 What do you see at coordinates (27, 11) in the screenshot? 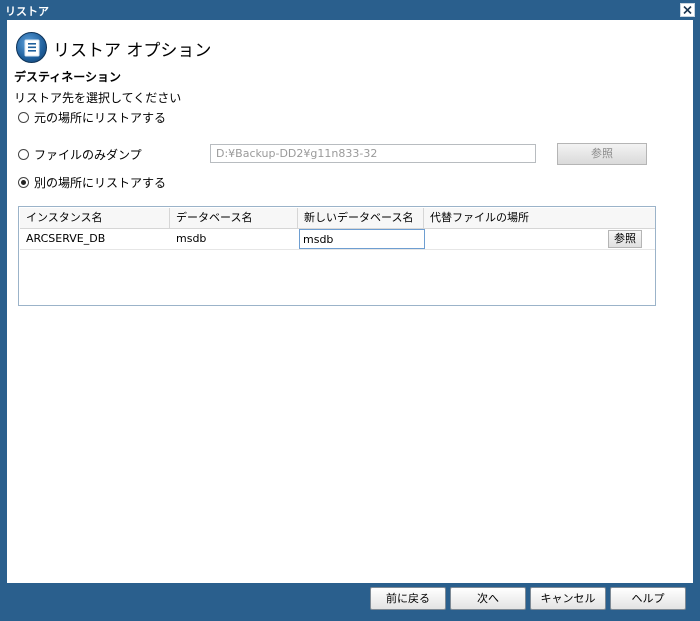
I see `window-title: リストア` at bounding box center [27, 11].